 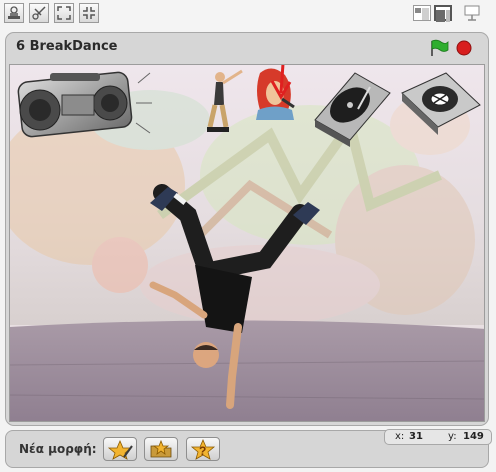 I want to click on grow-icon, so click(x=64, y=13).